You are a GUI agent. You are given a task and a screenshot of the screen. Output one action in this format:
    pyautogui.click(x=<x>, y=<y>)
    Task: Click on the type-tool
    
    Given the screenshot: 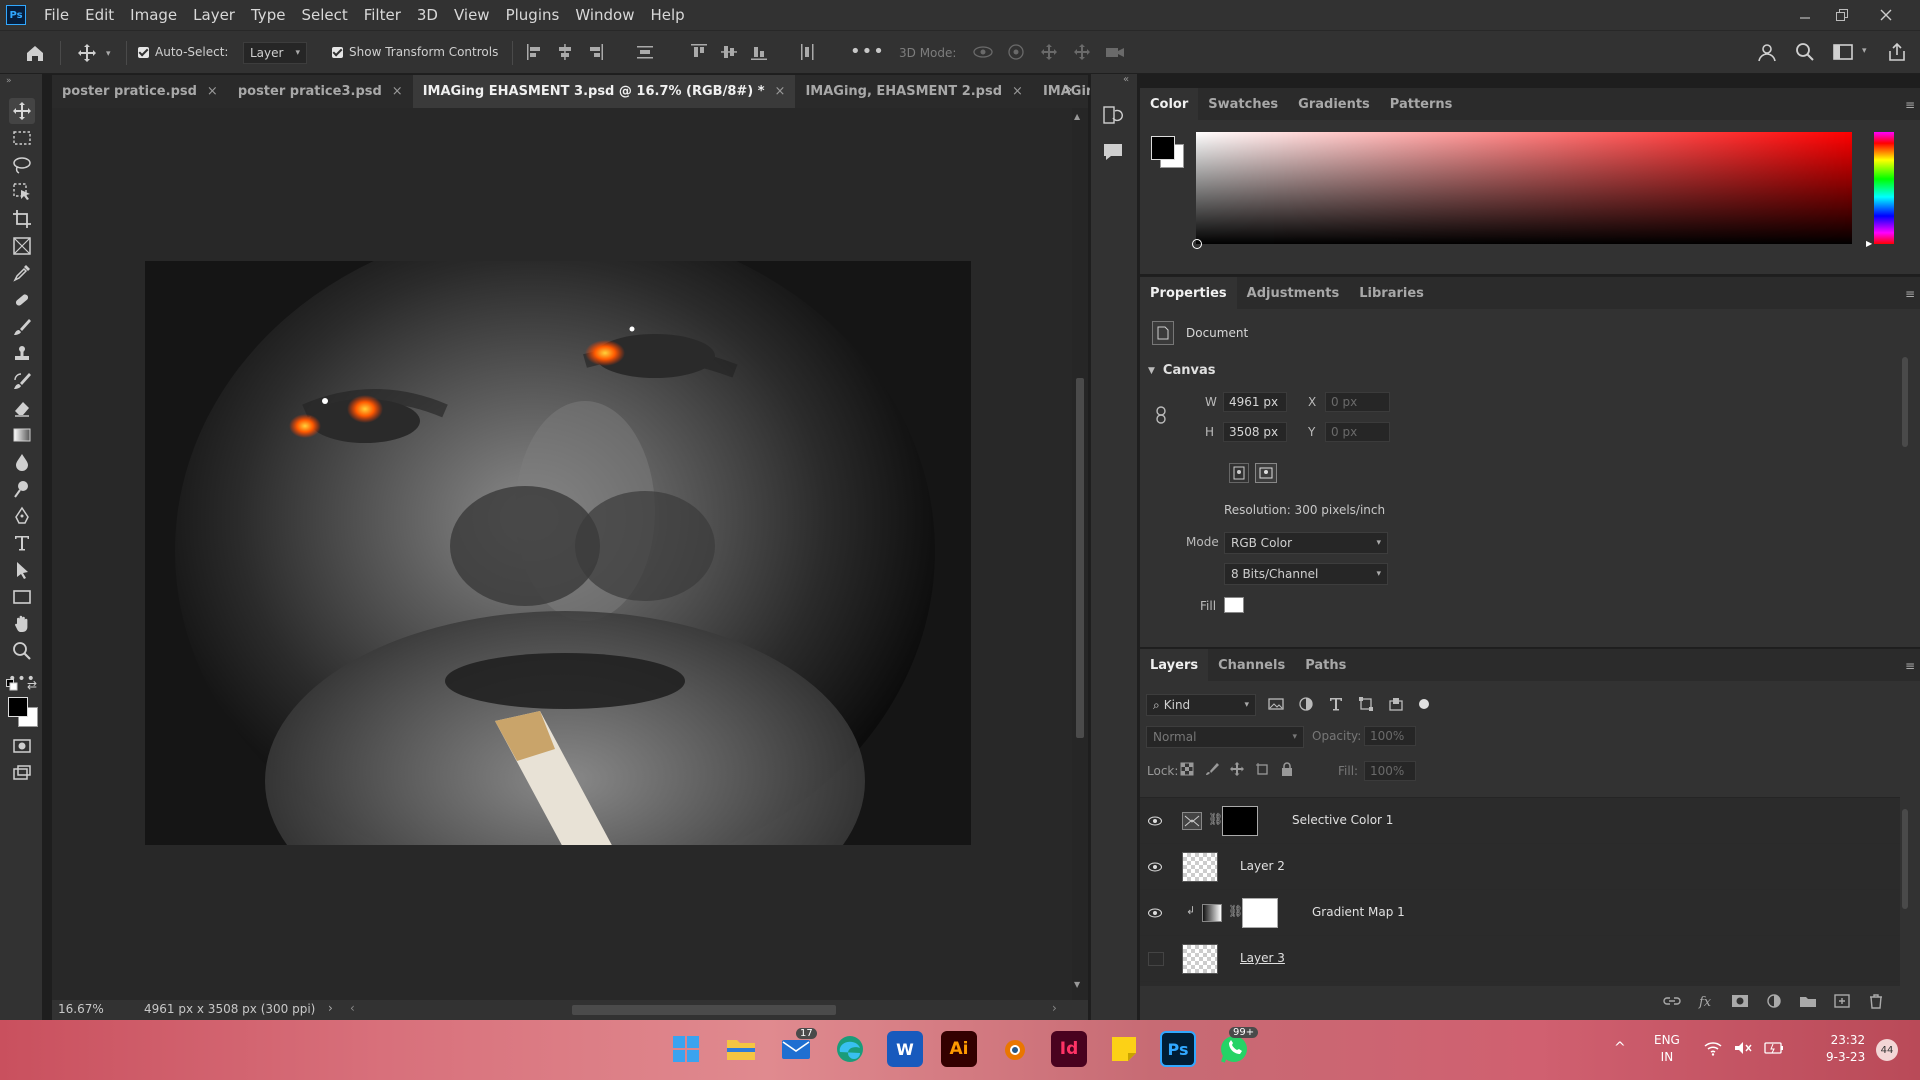 What is the action you would take?
    pyautogui.click(x=22, y=543)
    